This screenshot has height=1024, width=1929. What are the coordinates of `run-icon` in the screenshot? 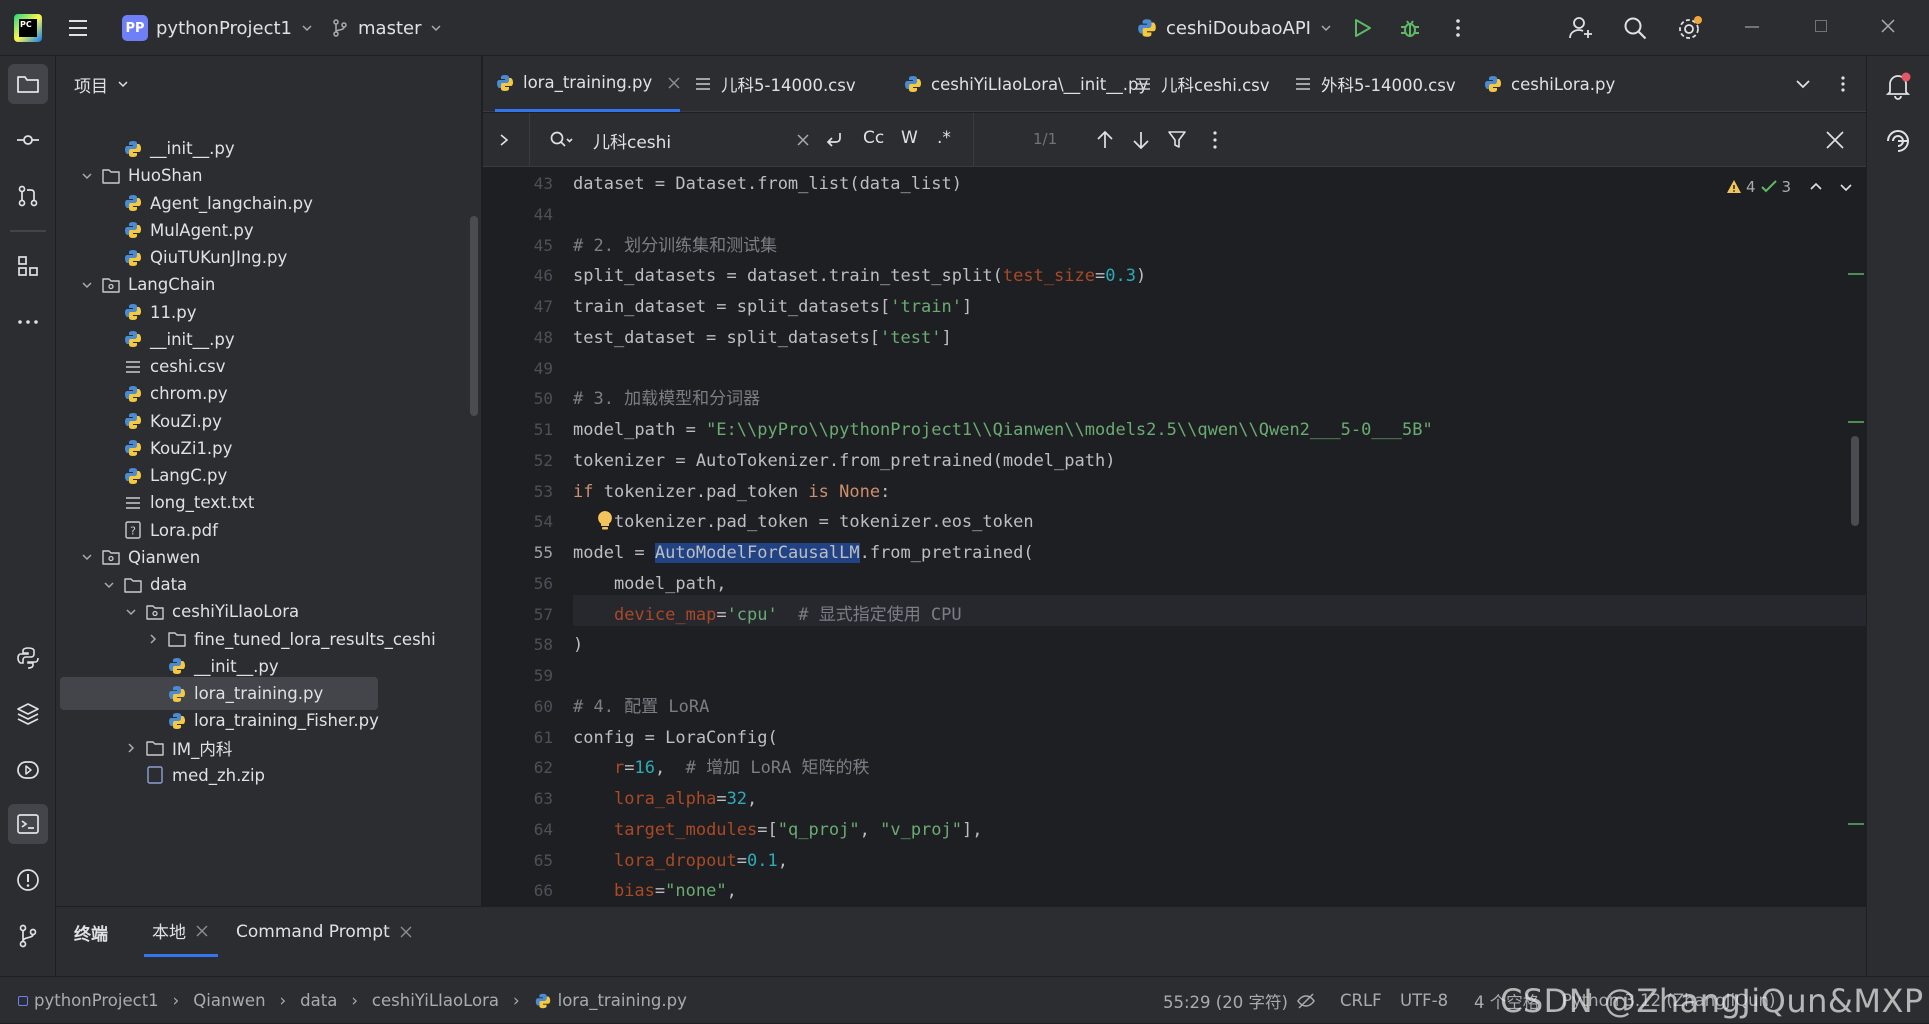 It's located at (1362, 28).